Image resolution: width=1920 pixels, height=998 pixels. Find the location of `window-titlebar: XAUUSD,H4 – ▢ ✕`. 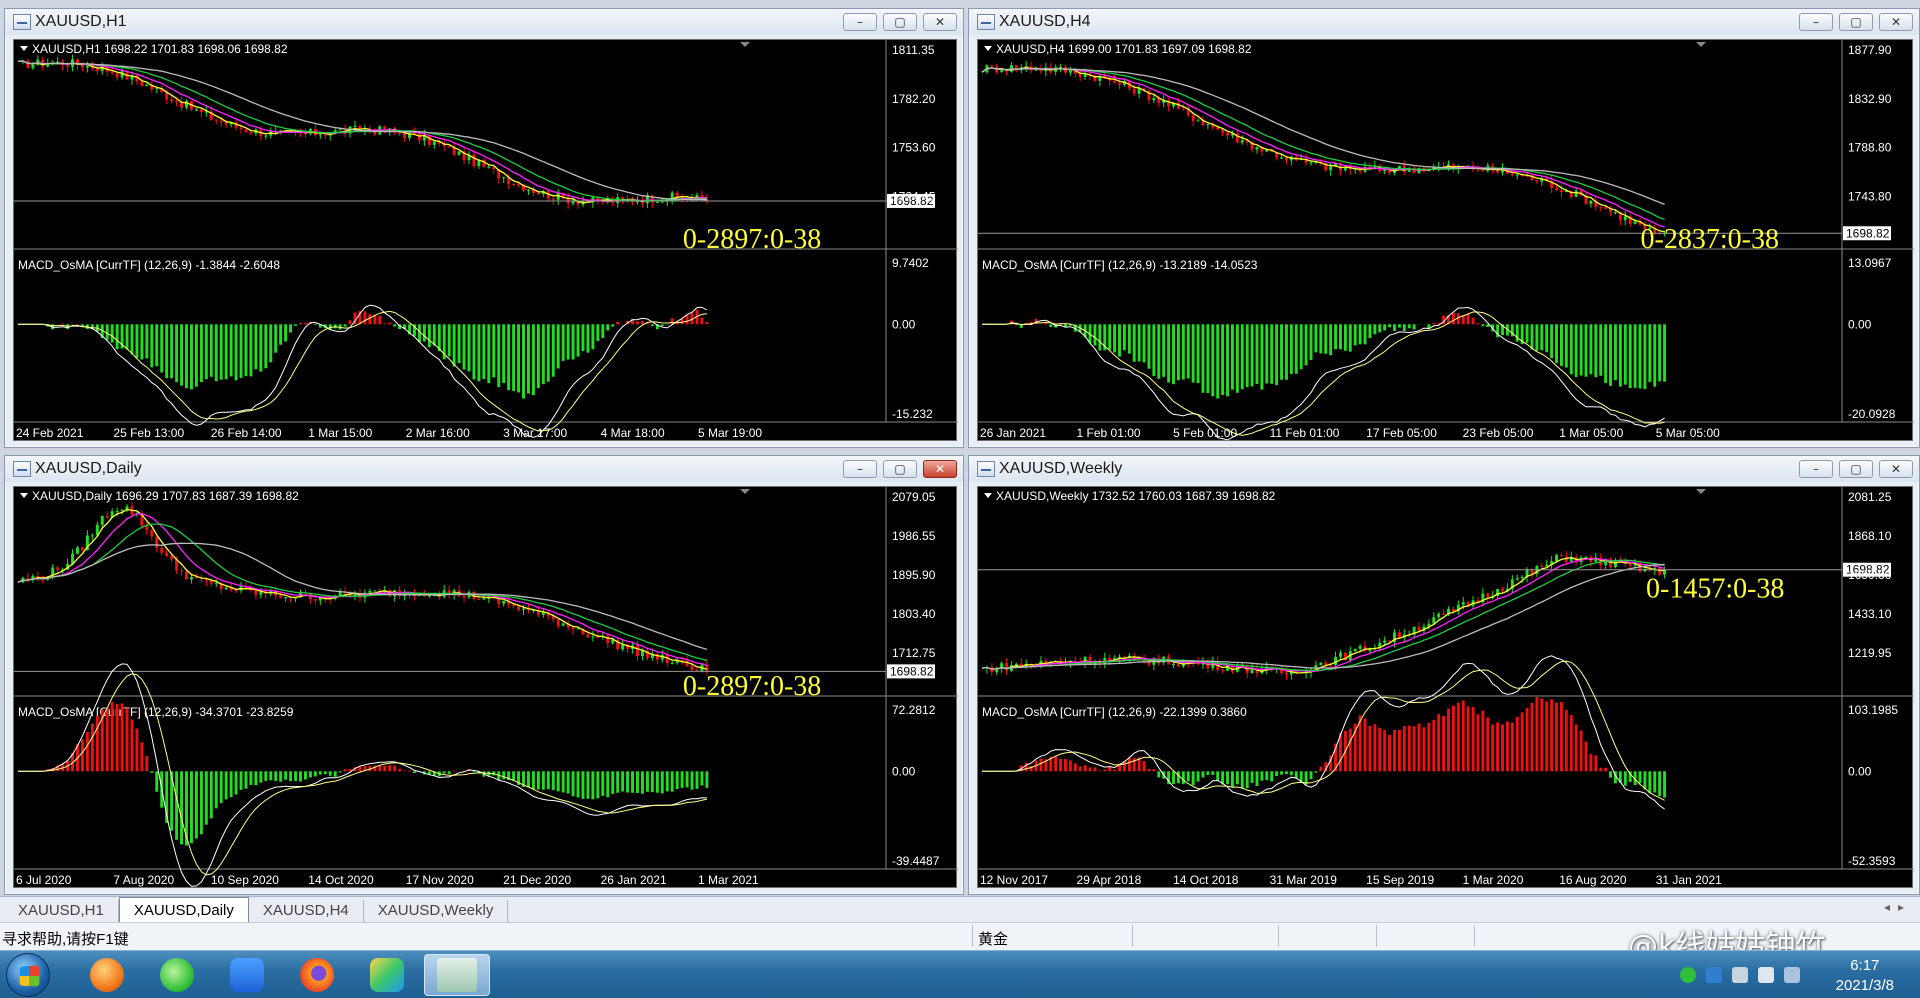

window-titlebar: XAUUSD,H4 – ▢ ✕ is located at coordinates (1444, 22).